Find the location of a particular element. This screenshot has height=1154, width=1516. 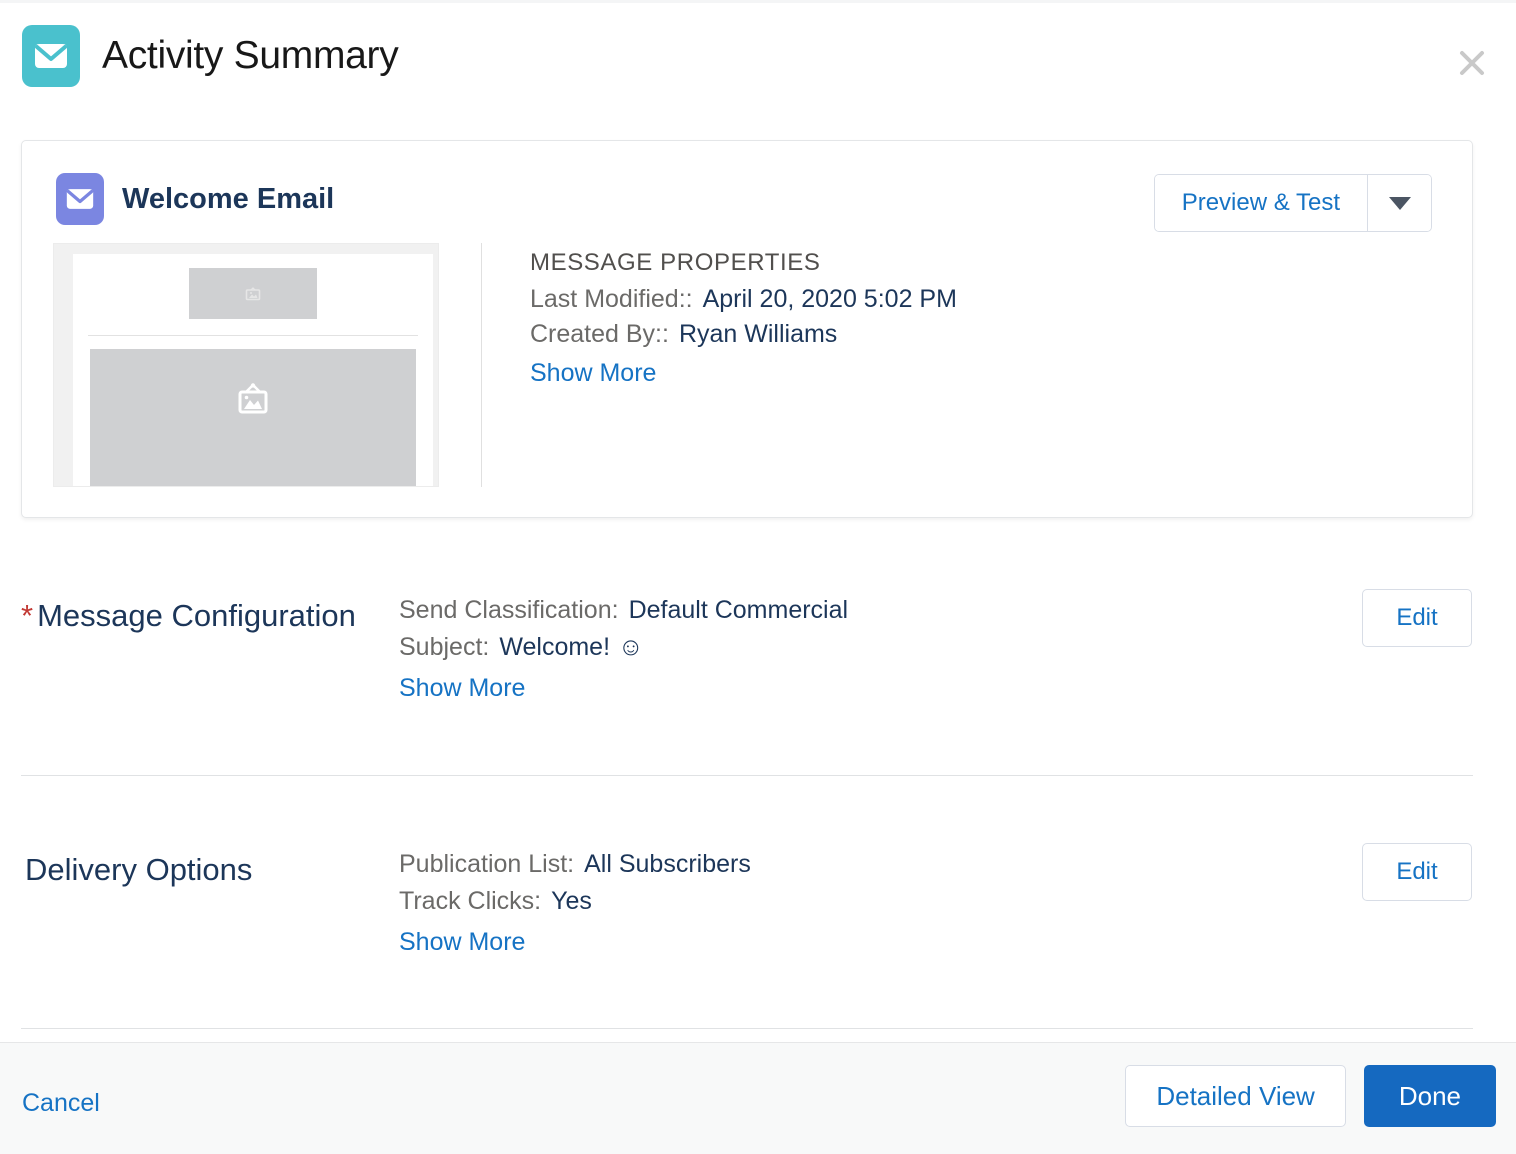

footer-actions: Detailed View Done is located at coordinates (1310, 1096).